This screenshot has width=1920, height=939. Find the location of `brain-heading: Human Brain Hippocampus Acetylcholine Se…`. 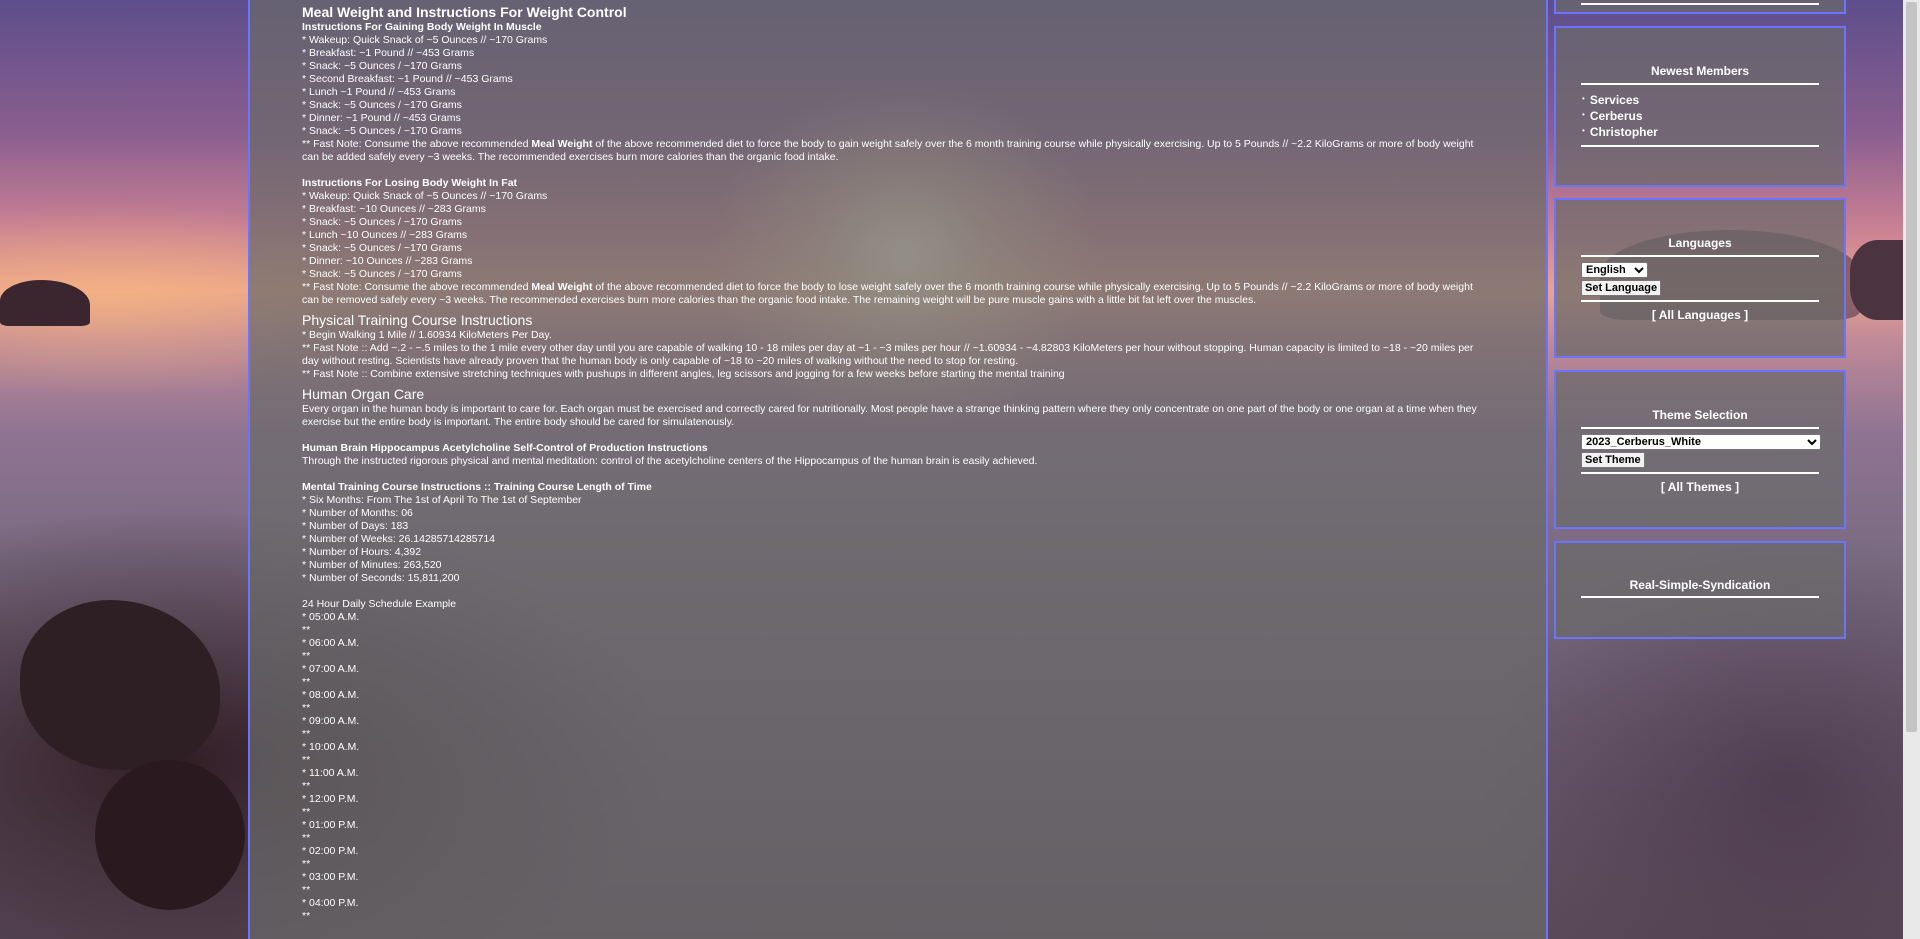

brain-heading: Human Brain Hippocampus Acetylcholine Se… is located at coordinates (505, 448).